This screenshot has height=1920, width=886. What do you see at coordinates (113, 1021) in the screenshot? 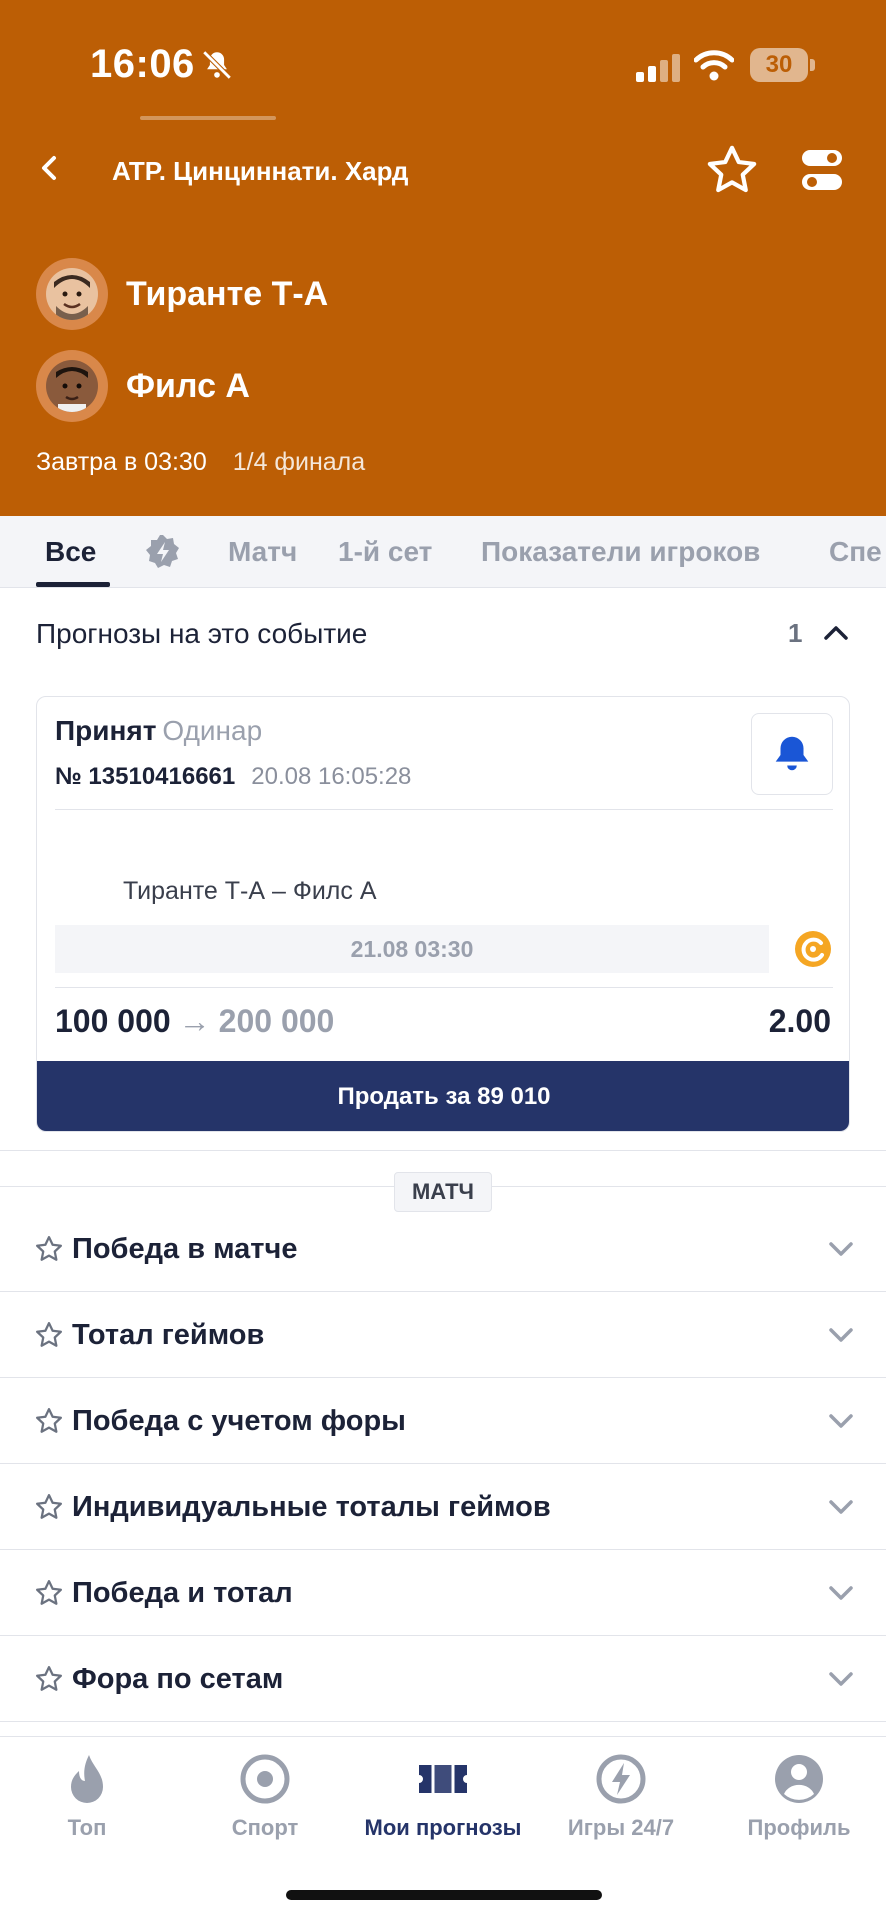
I see `bet-stake: 100 000` at bounding box center [113, 1021].